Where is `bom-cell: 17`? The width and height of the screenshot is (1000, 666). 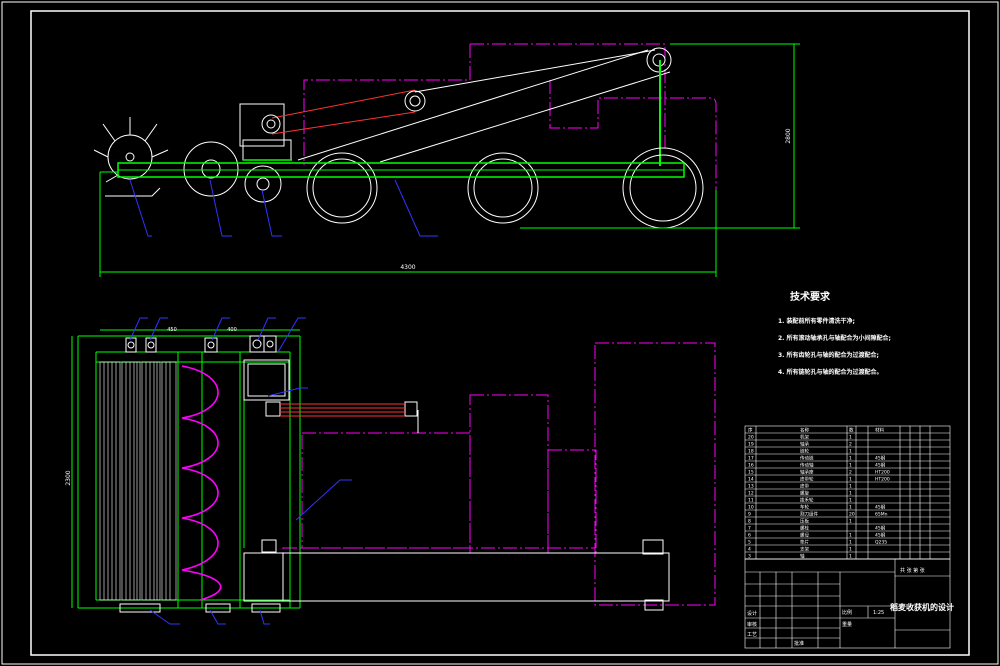 bom-cell: 17 is located at coordinates (751, 459).